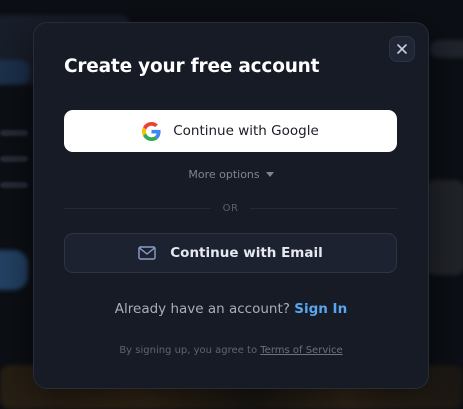  I want to click on continue-with-google-button: Continue with Google, so click(230, 131).